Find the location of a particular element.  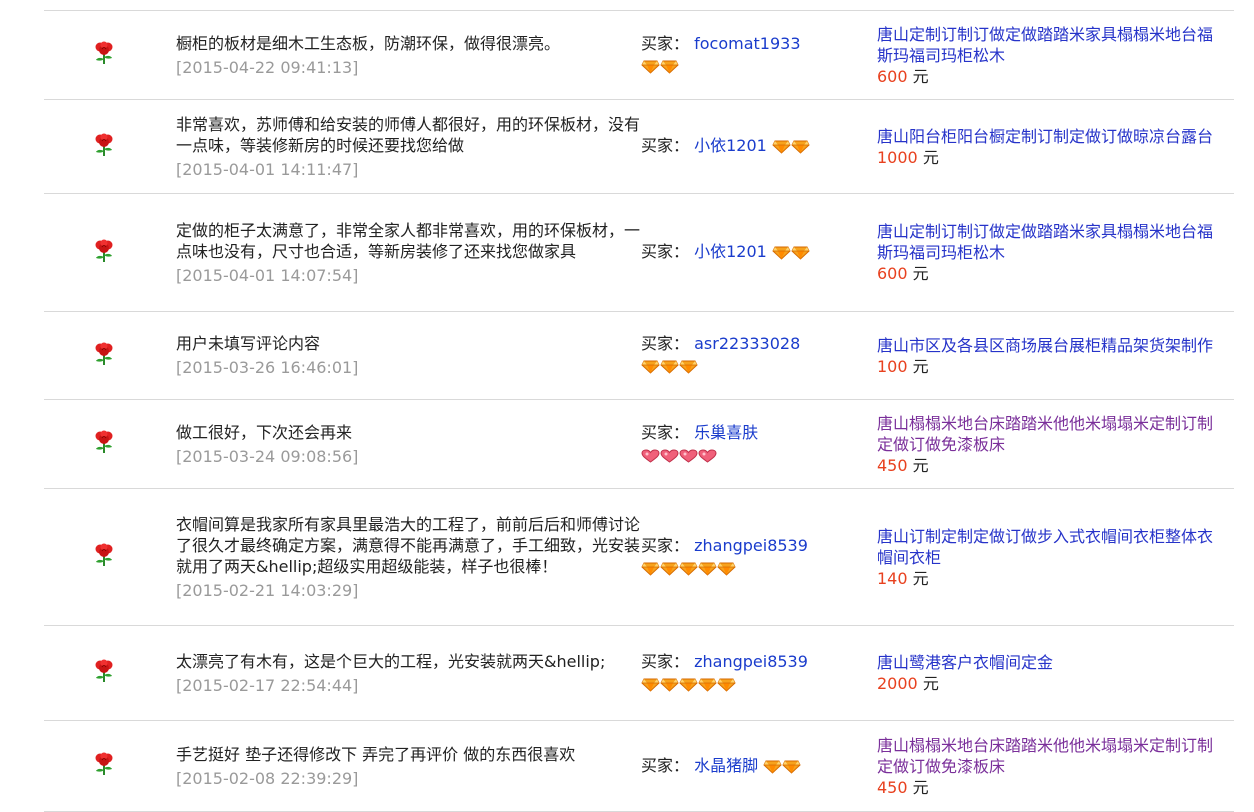

review-time: [2015-03-26 16:46:01] is located at coordinates (267, 367).